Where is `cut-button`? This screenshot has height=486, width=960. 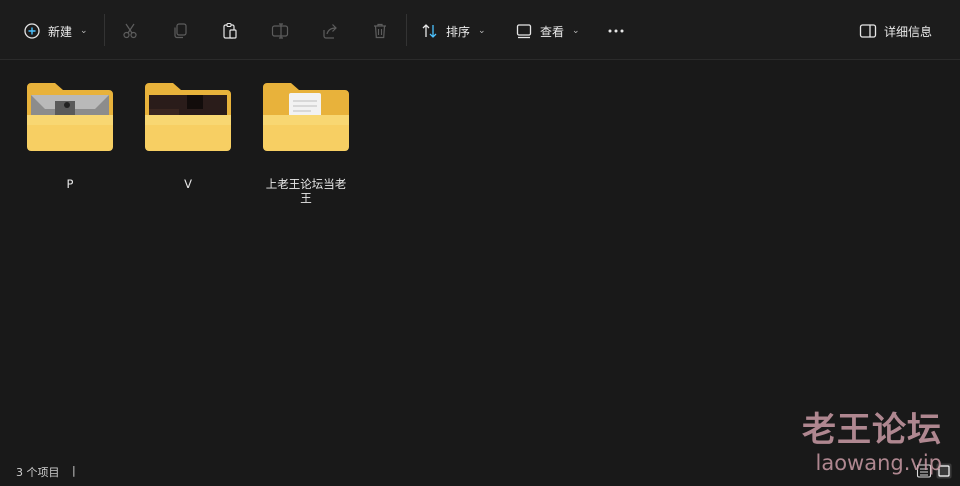 cut-button is located at coordinates (130, 31).